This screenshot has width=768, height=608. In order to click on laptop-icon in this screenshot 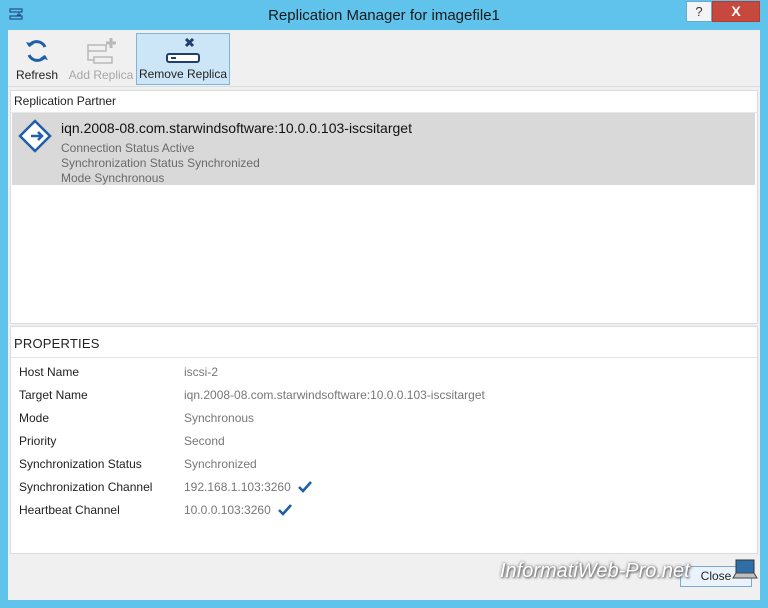, I will do `click(745, 573)`.